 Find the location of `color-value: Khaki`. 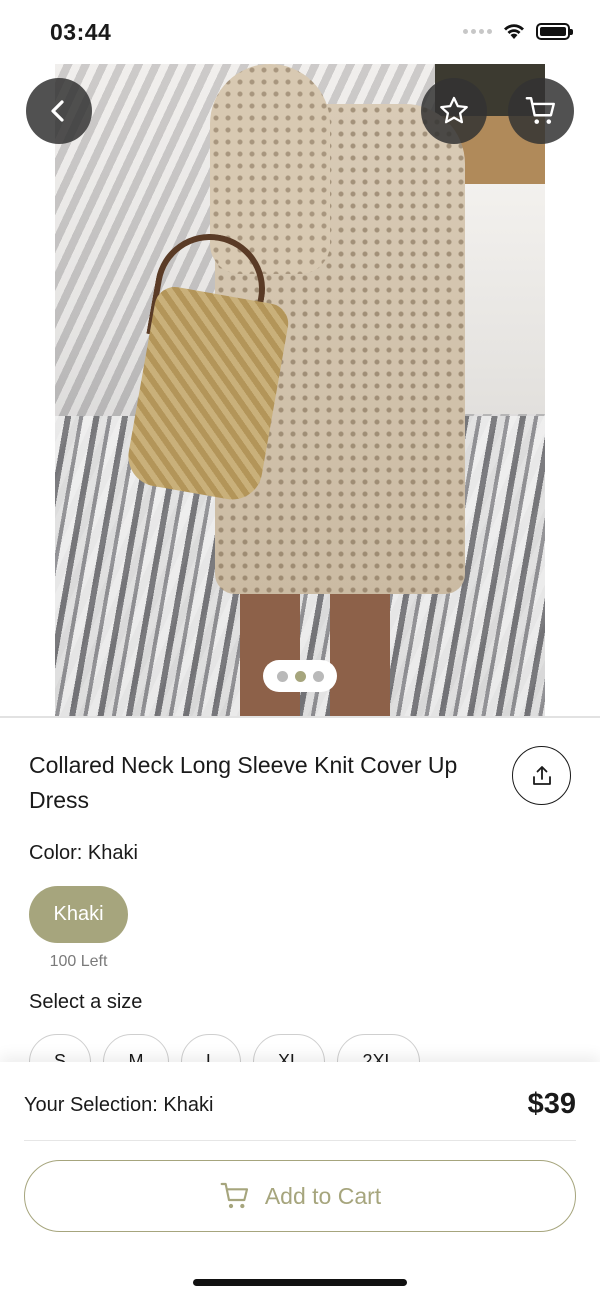

color-value: Khaki is located at coordinates (112, 853).